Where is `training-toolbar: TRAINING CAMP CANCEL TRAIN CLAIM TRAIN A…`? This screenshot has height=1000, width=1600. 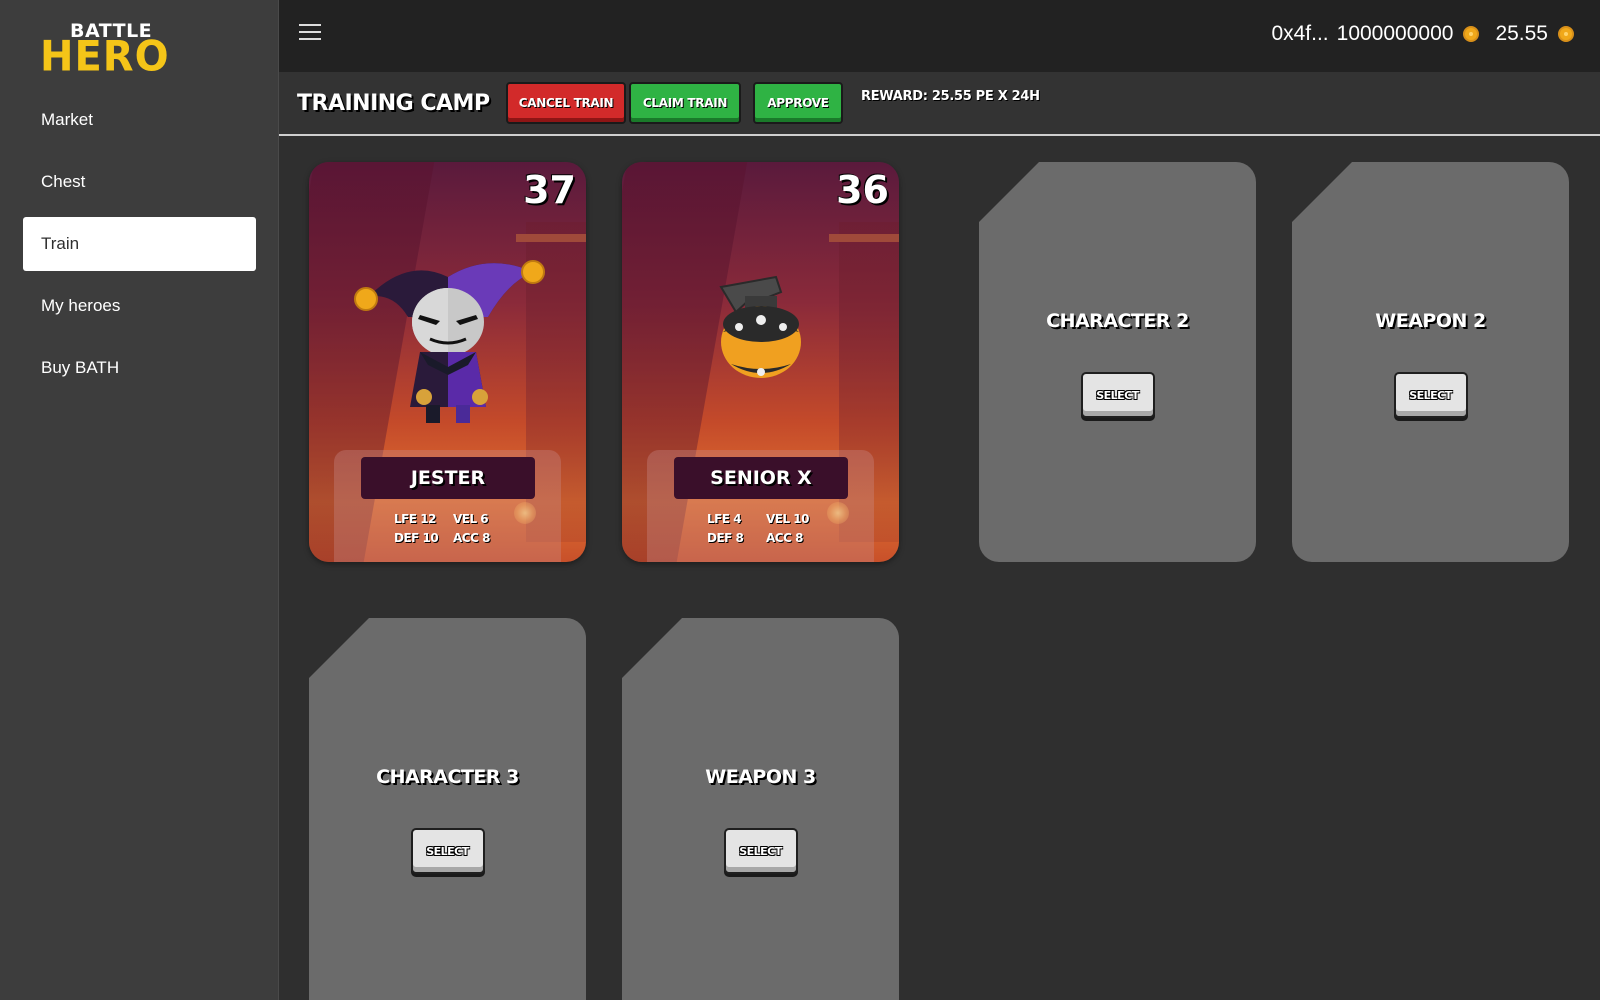 training-toolbar: TRAINING CAMP CANCEL TRAIN CLAIM TRAIN A… is located at coordinates (939, 104).